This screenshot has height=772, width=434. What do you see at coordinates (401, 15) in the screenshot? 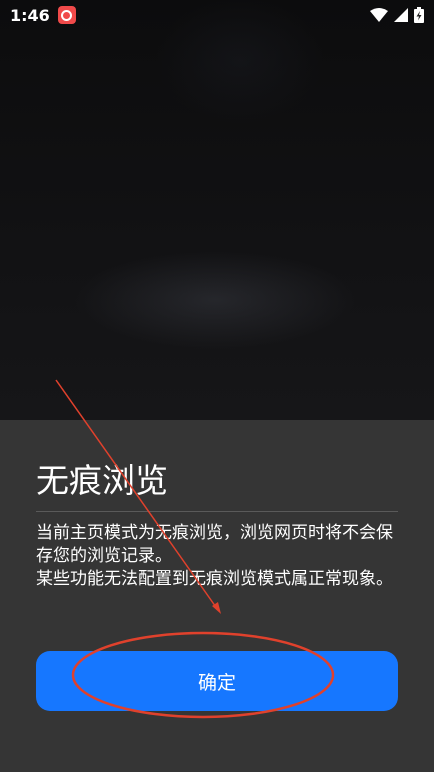
I see `signal-icon` at bounding box center [401, 15].